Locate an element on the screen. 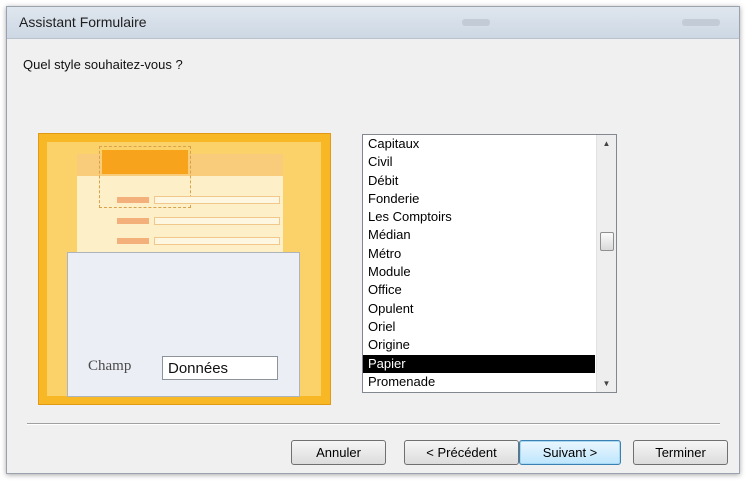  style-list-item: Capitaux is located at coordinates (479, 144).